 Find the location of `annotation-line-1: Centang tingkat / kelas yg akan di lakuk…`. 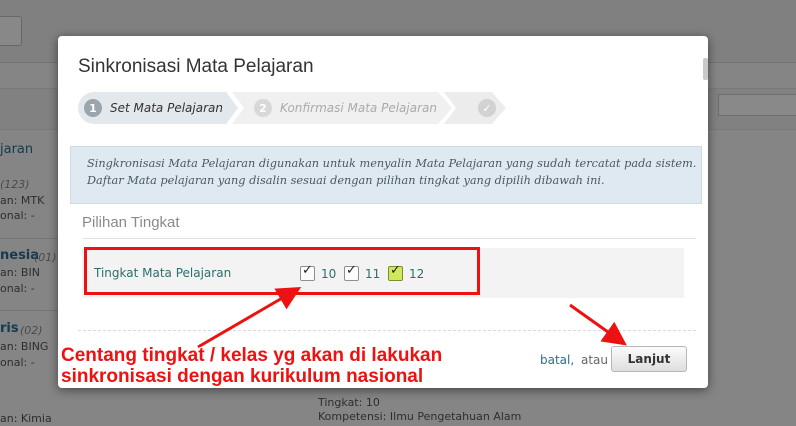

annotation-line-1: Centang tingkat / kelas yg akan di lakuk… is located at coordinates (252, 355).